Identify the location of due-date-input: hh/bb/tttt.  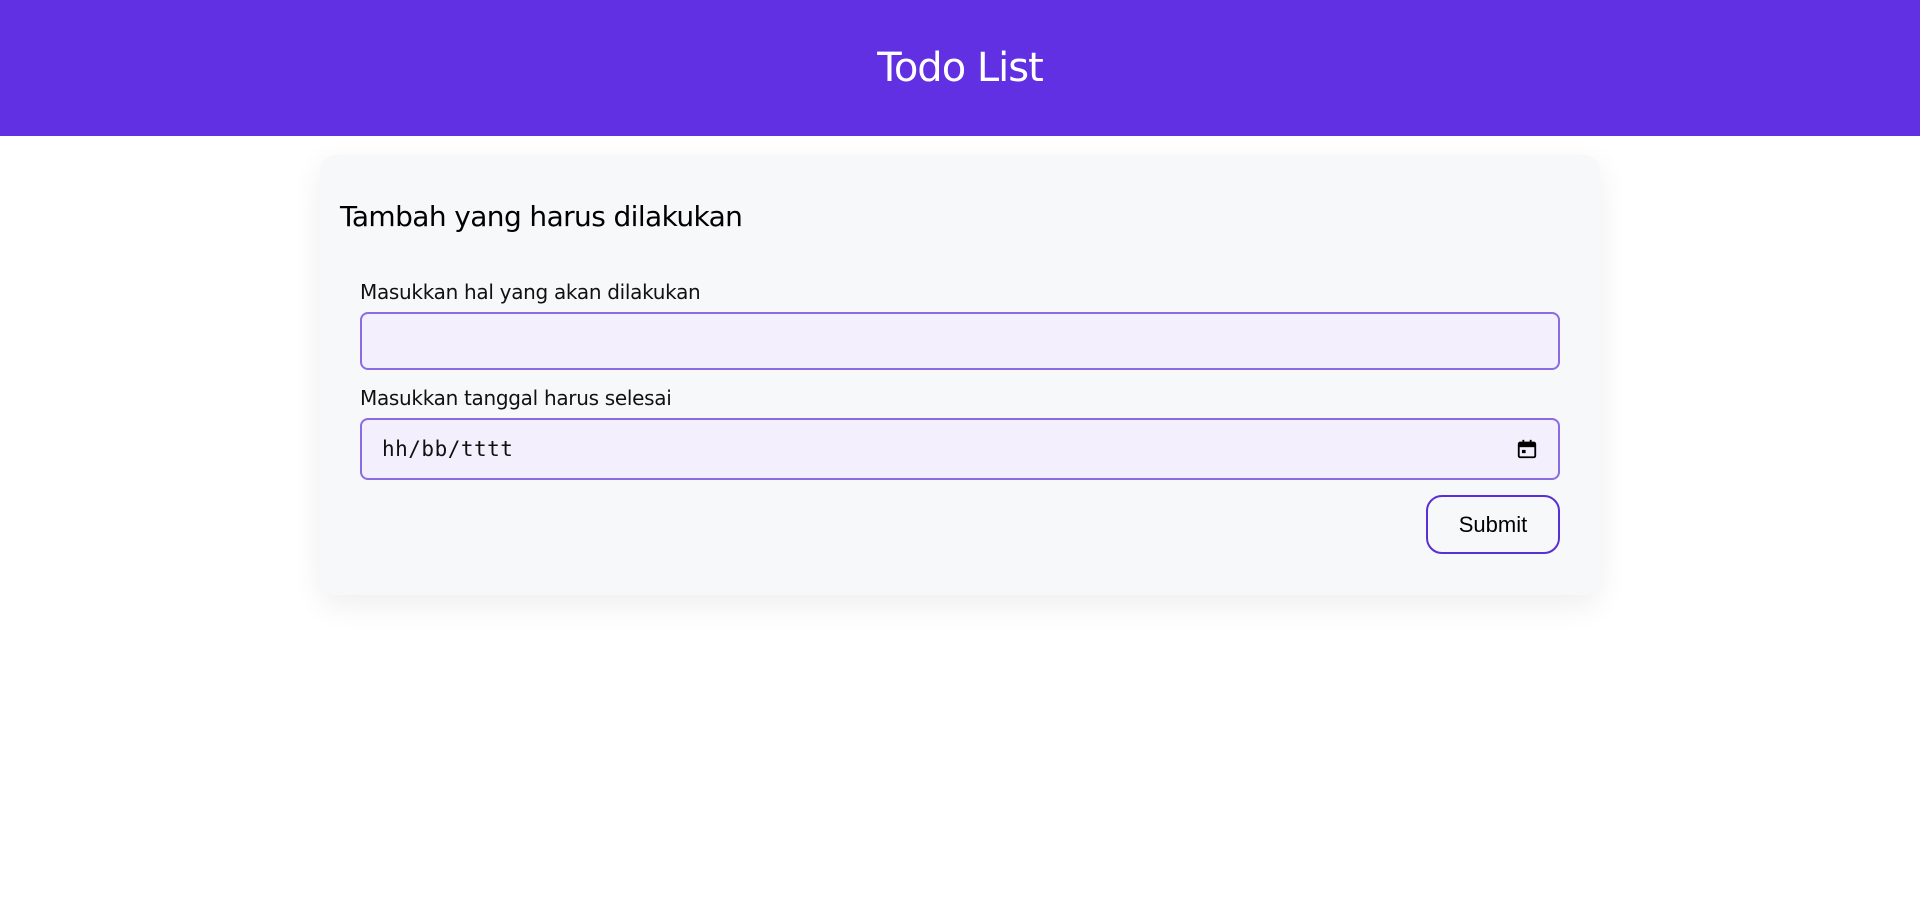
(960, 449).